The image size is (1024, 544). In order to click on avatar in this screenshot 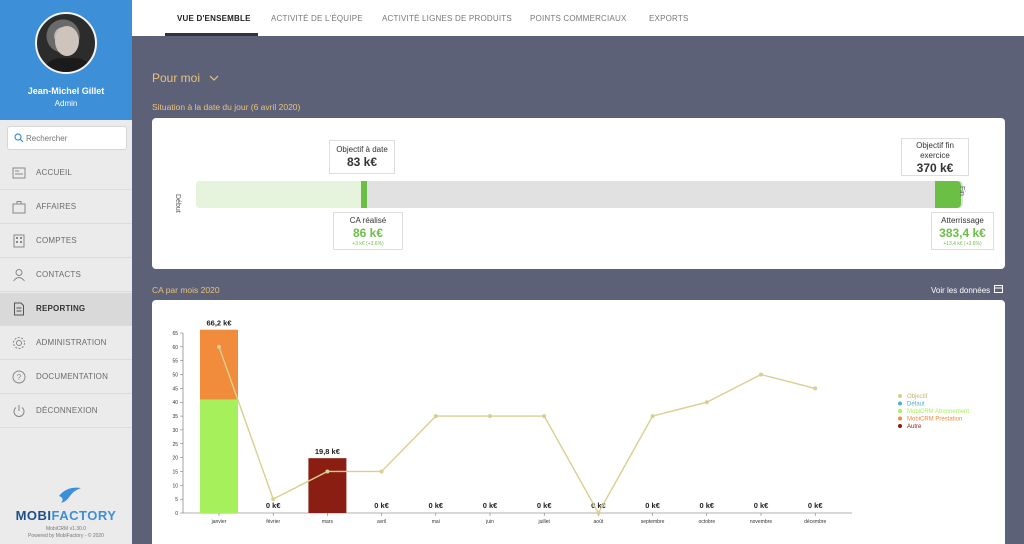, I will do `click(66, 43)`.